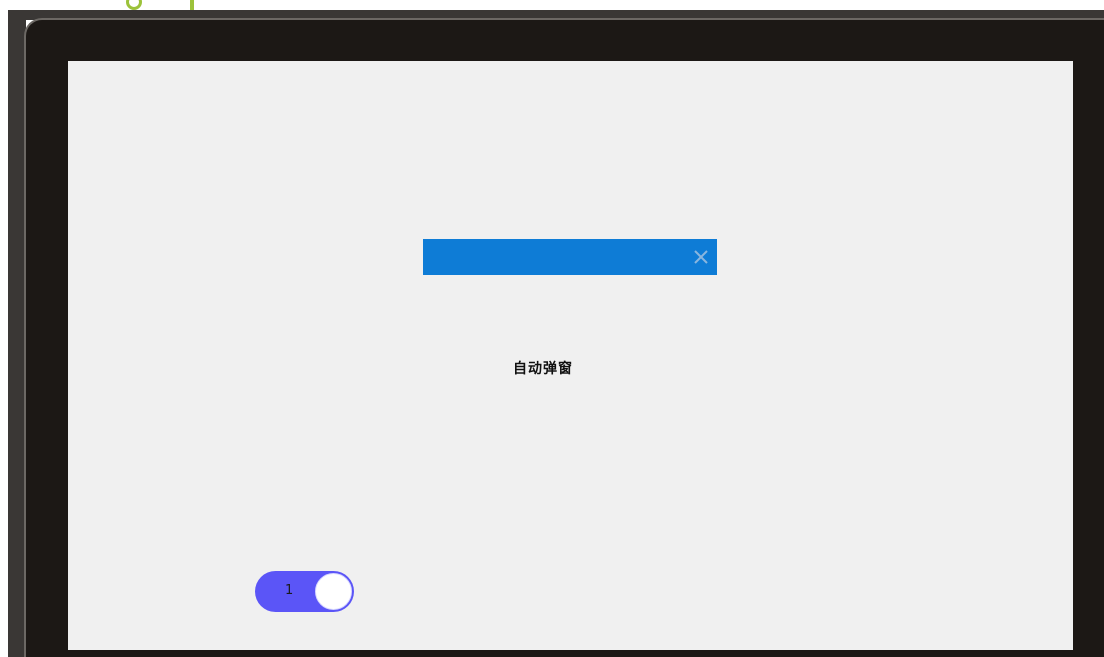  I want to click on toggle-switch: 1, so click(304, 591).